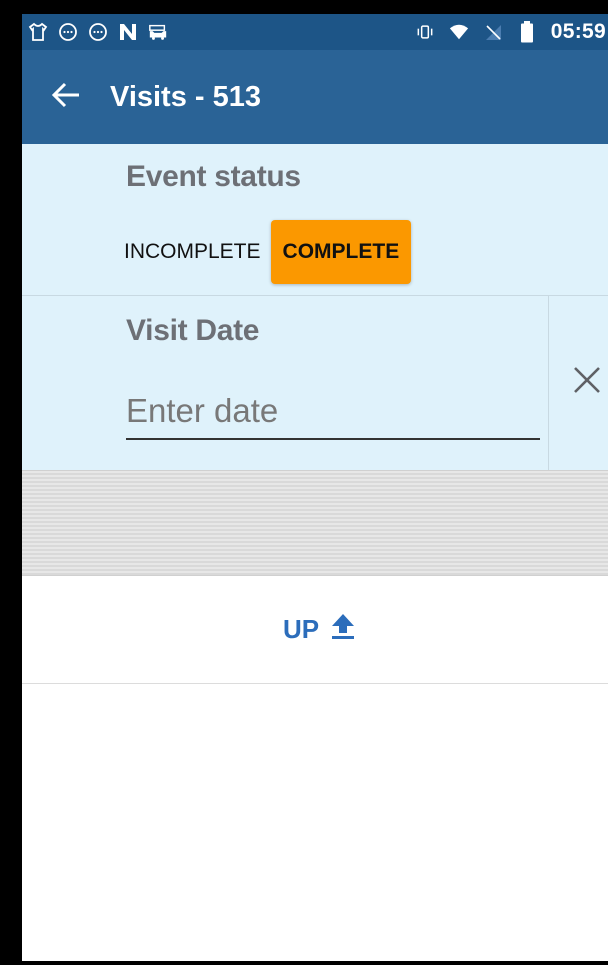  I want to click on event-status-options: INCOMPLETE COMPLETE, so click(265, 252).